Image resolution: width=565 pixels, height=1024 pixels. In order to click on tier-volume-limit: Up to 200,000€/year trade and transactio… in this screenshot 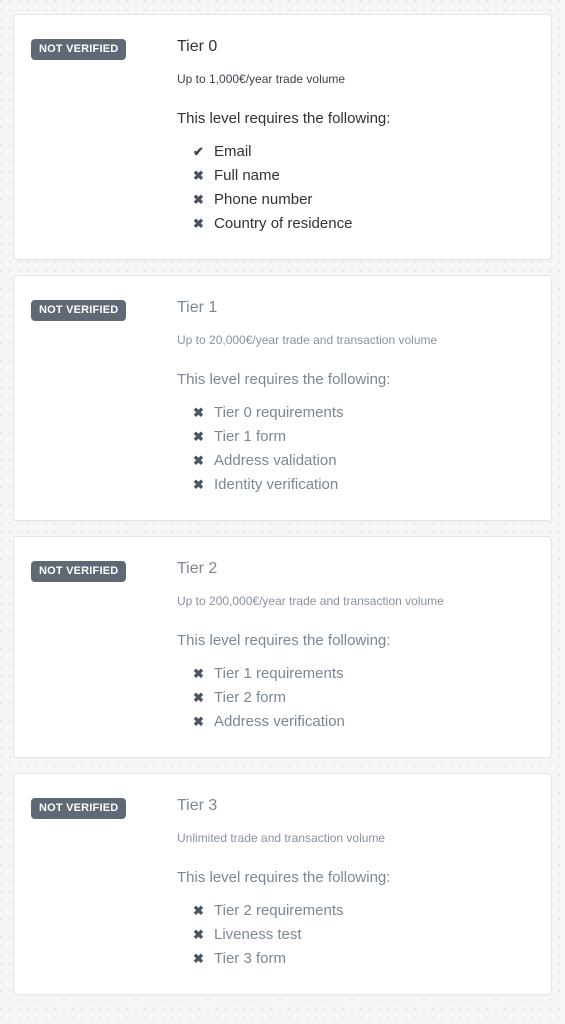, I will do `click(310, 601)`.